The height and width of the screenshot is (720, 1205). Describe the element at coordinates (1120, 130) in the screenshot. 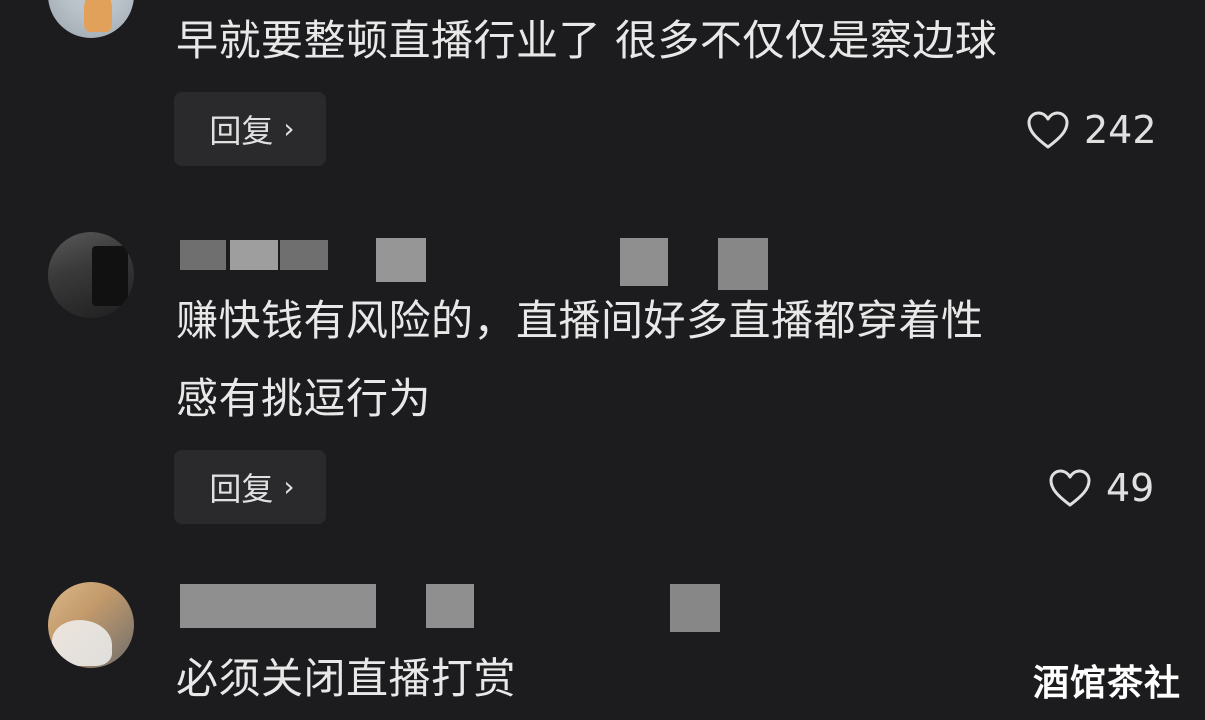

I see `like-count: 242` at that location.